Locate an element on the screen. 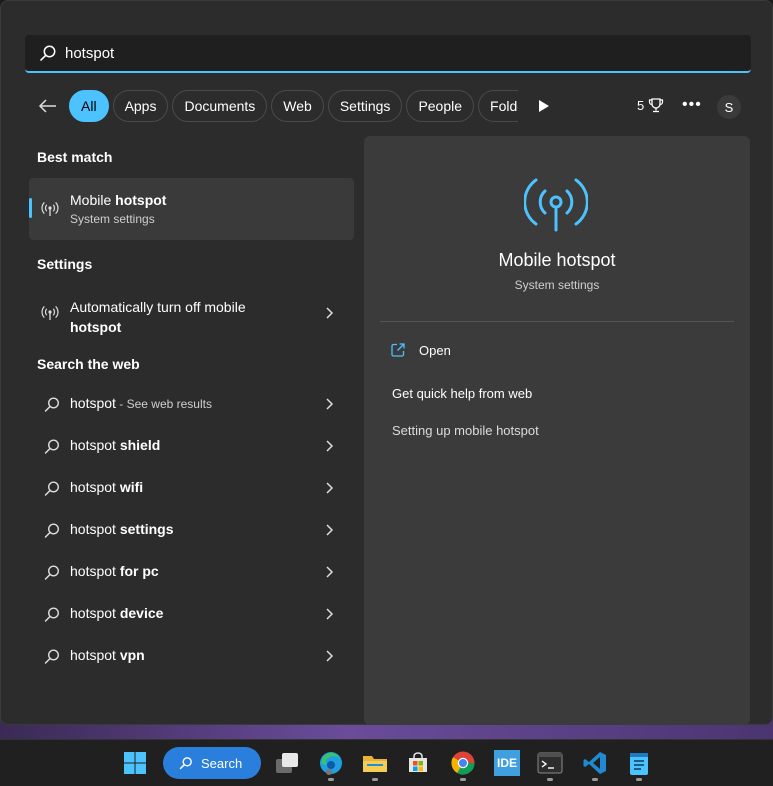 The width and height of the screenshot is (773, 786). help-link-setting-up-hotspot: Setting up mobile hotspot is located at coordinates (465, 430).